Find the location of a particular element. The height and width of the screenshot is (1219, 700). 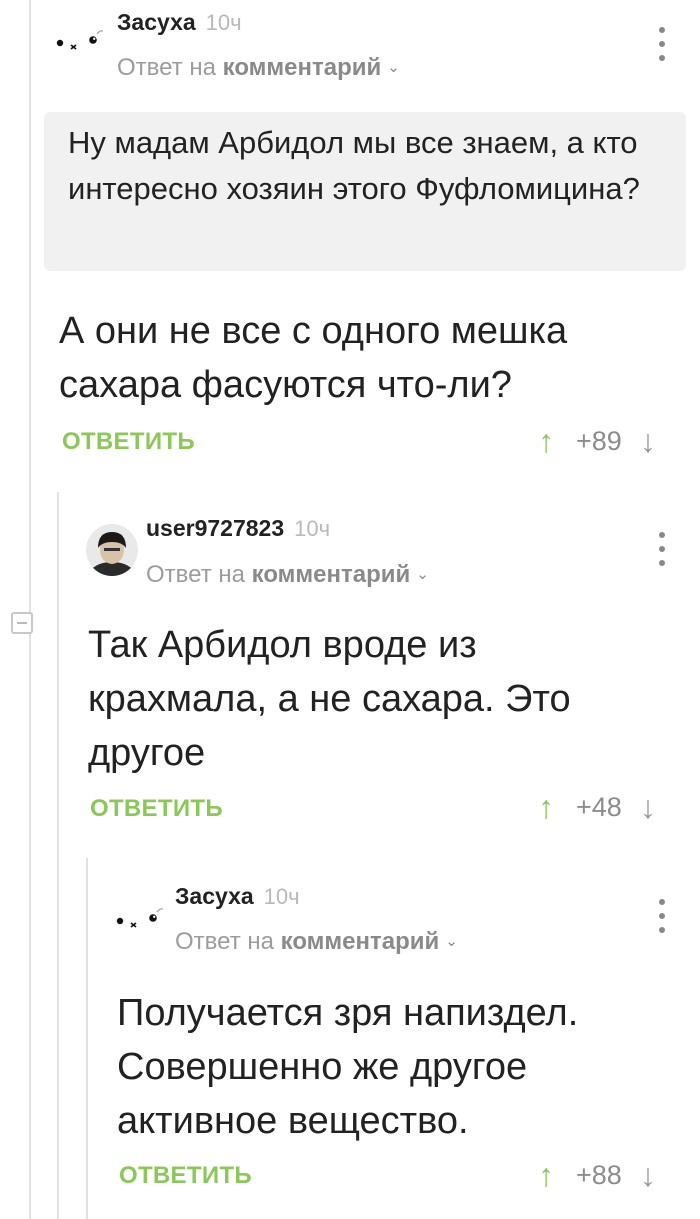

collapse-thread-button is located at coordinates (22, 623).